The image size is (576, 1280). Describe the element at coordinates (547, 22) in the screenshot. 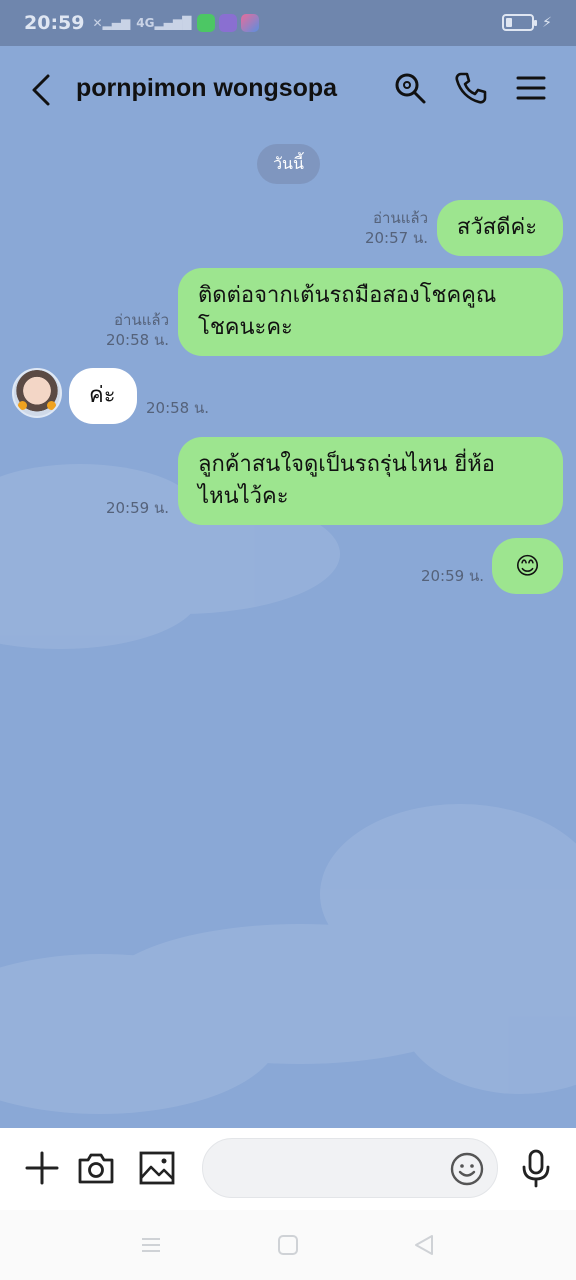

I see `charging-icon: ⚡` at that location.